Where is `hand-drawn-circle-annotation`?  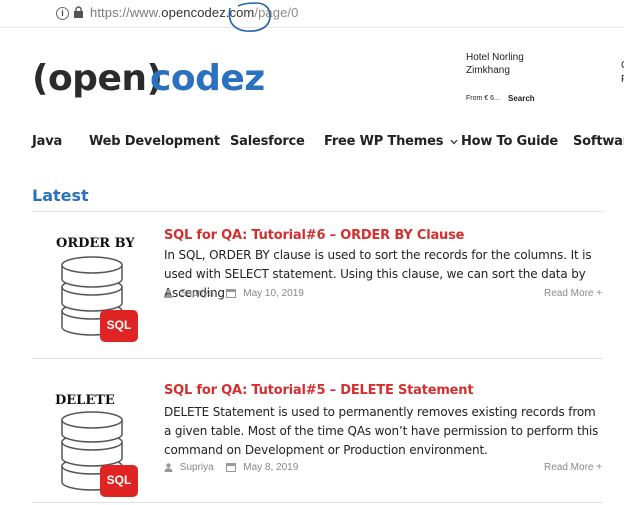 hand-drawn-circle-annotation is located at coordinates (249, 17).